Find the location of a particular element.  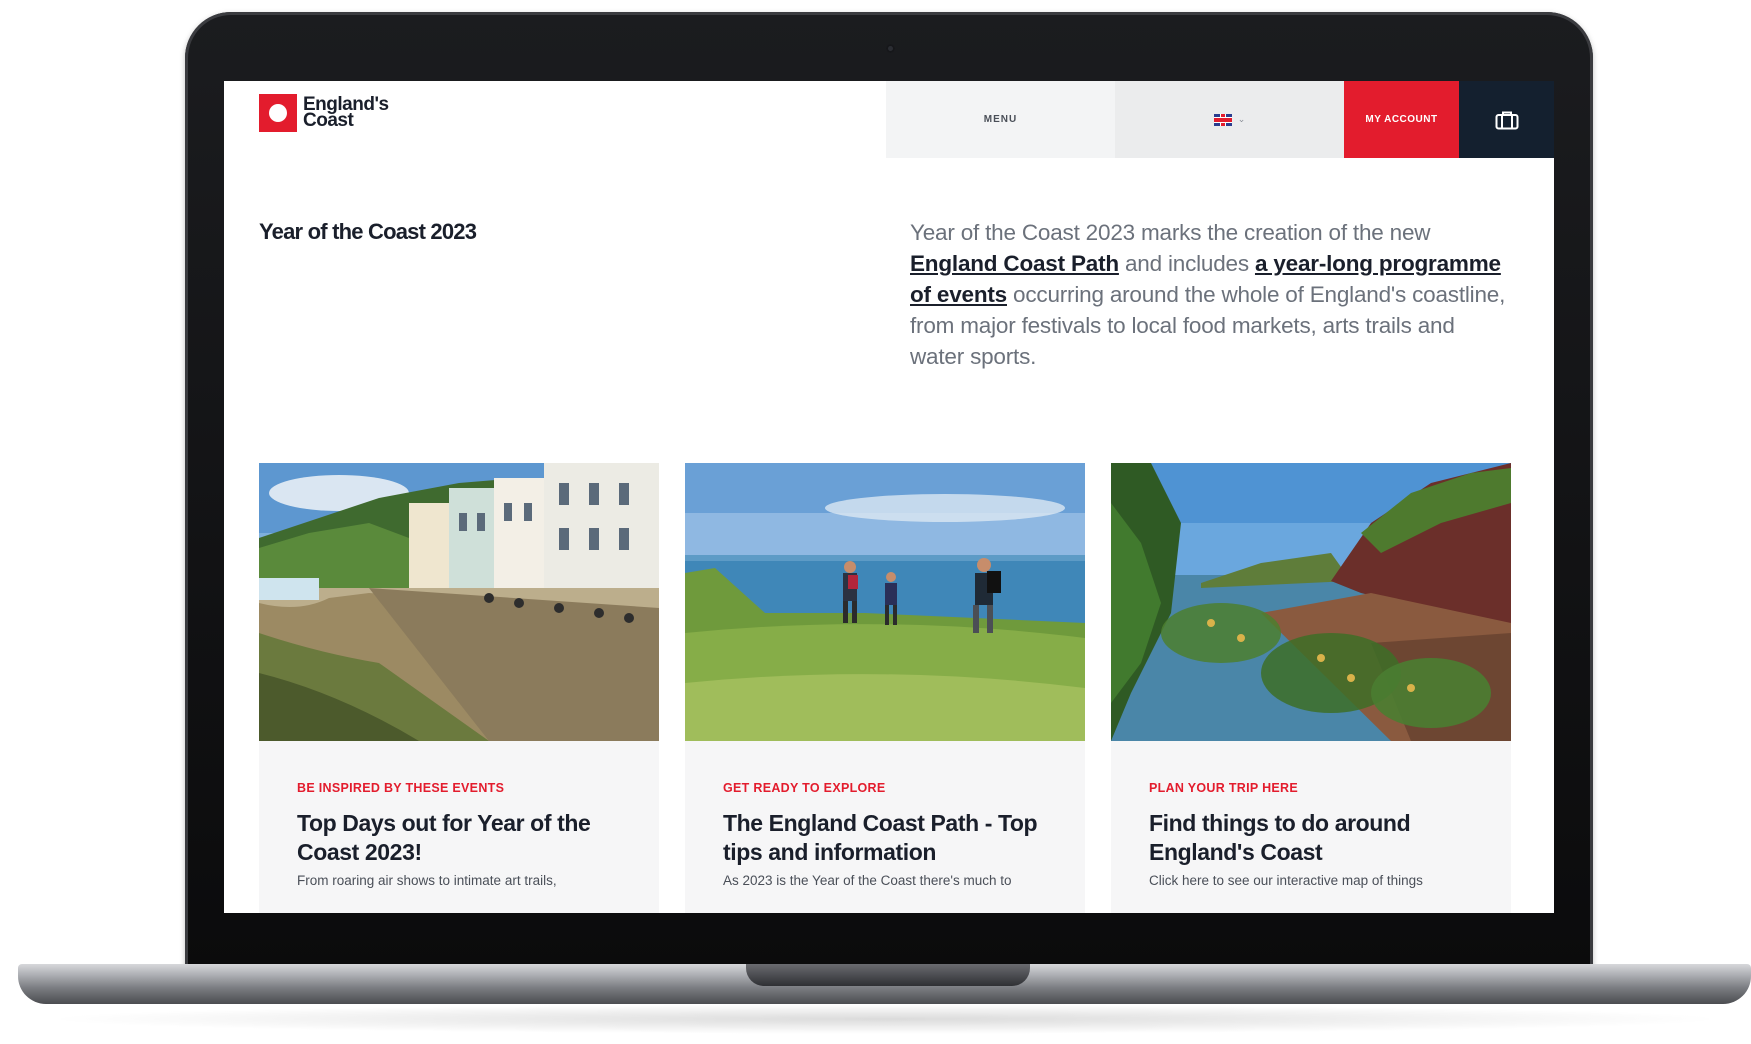

chevron-down-icon: ⌄ is located at coordinates (1241, 119).